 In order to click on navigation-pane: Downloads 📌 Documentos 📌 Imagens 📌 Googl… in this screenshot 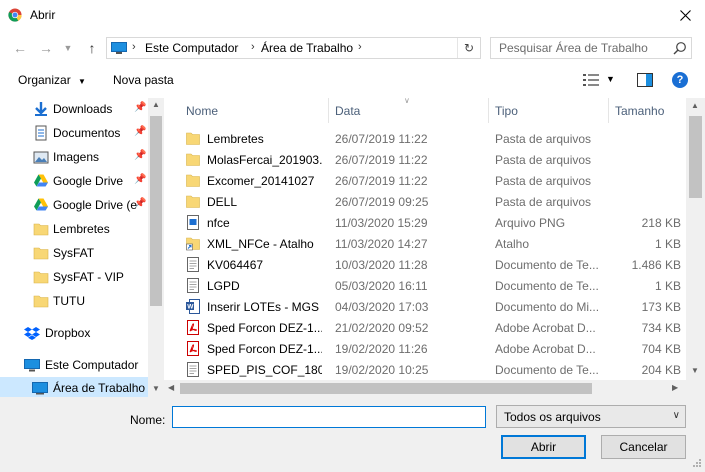, I will do `click(82, 247)`.